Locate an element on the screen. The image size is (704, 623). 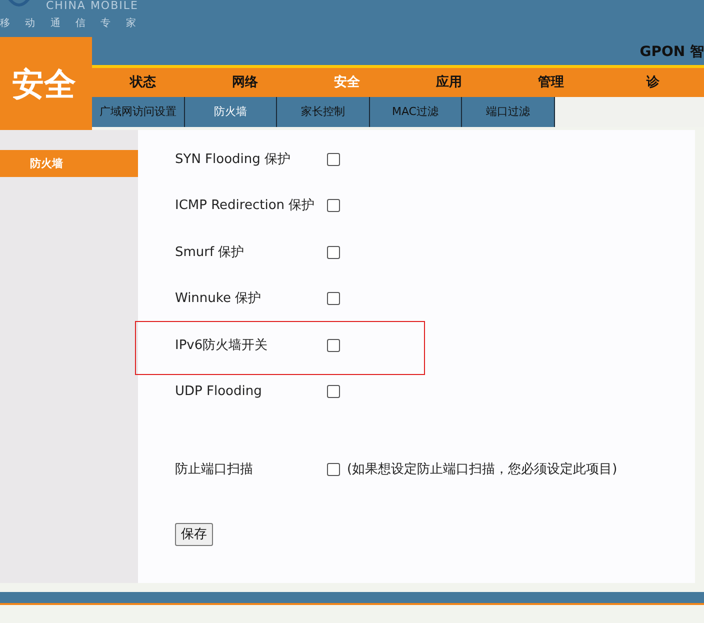
option-label: 防止端口扫描 is located at coordinates (214, 469).